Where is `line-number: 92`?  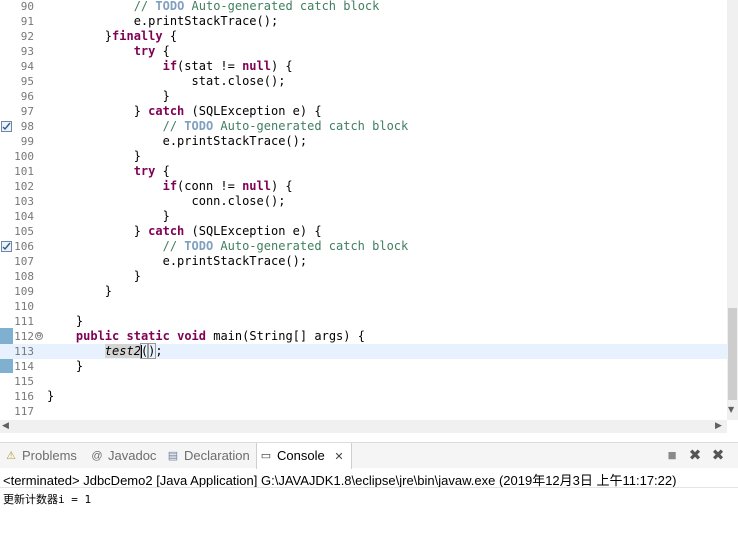 line-number: 92 is located at coordinates (27, 36).